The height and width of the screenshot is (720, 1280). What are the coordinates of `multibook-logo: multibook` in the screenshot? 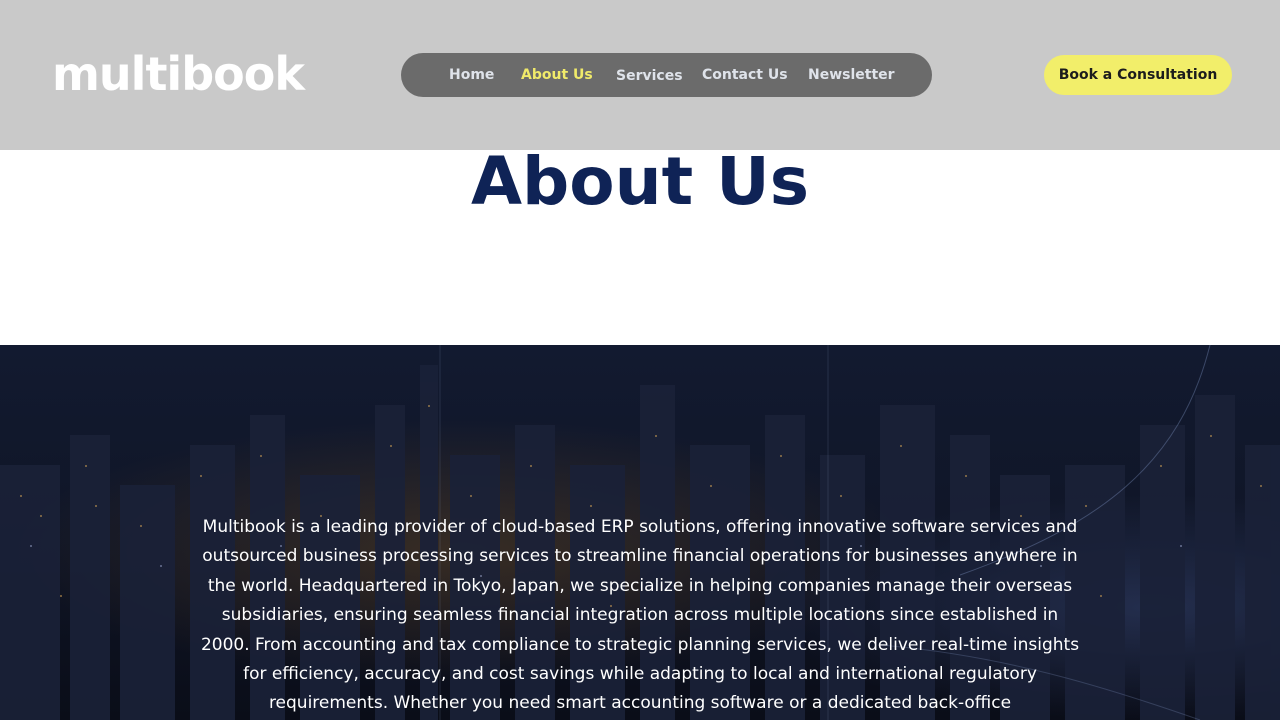 It's located at (178, 74).